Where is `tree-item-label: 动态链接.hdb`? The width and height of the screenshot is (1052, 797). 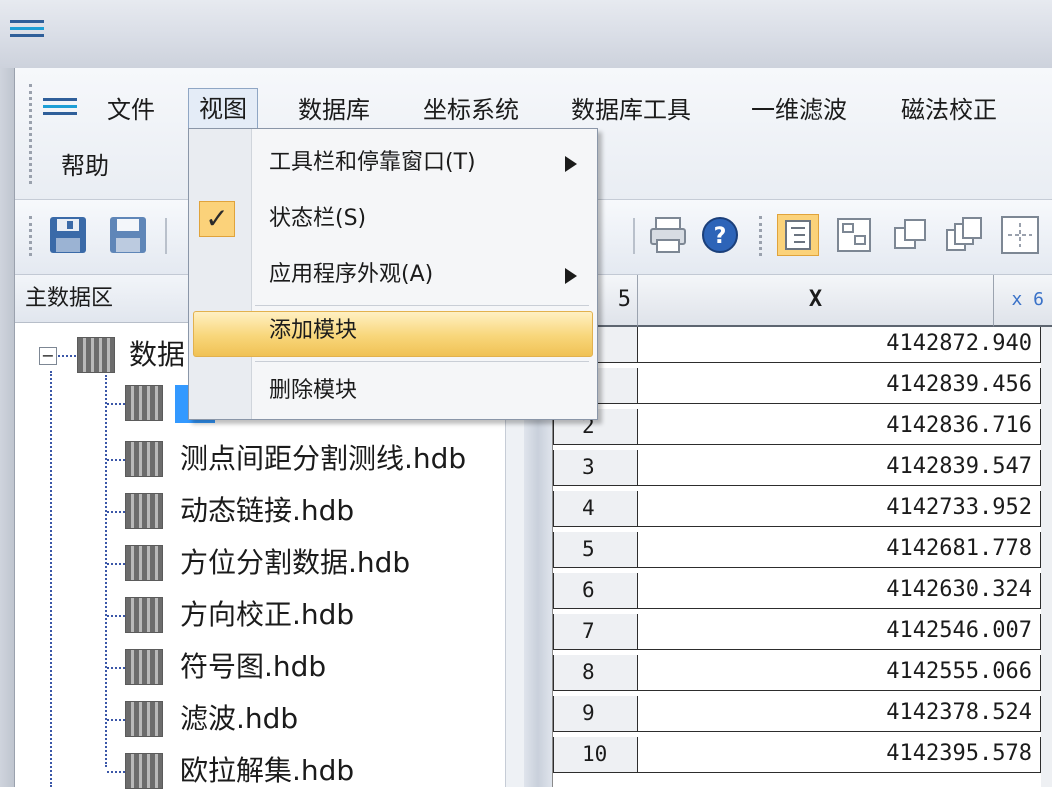
tree-item-label: 动态链接.hdb is located at coordinates (267, 510).